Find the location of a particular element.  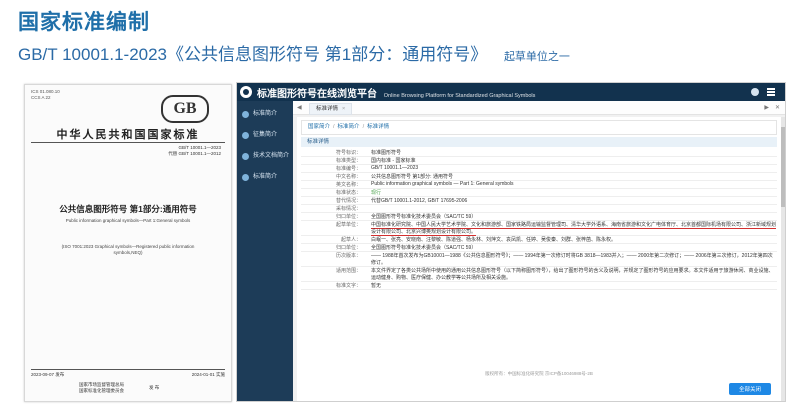

detail-key: 起草人： is located at coordinates (350, 240).